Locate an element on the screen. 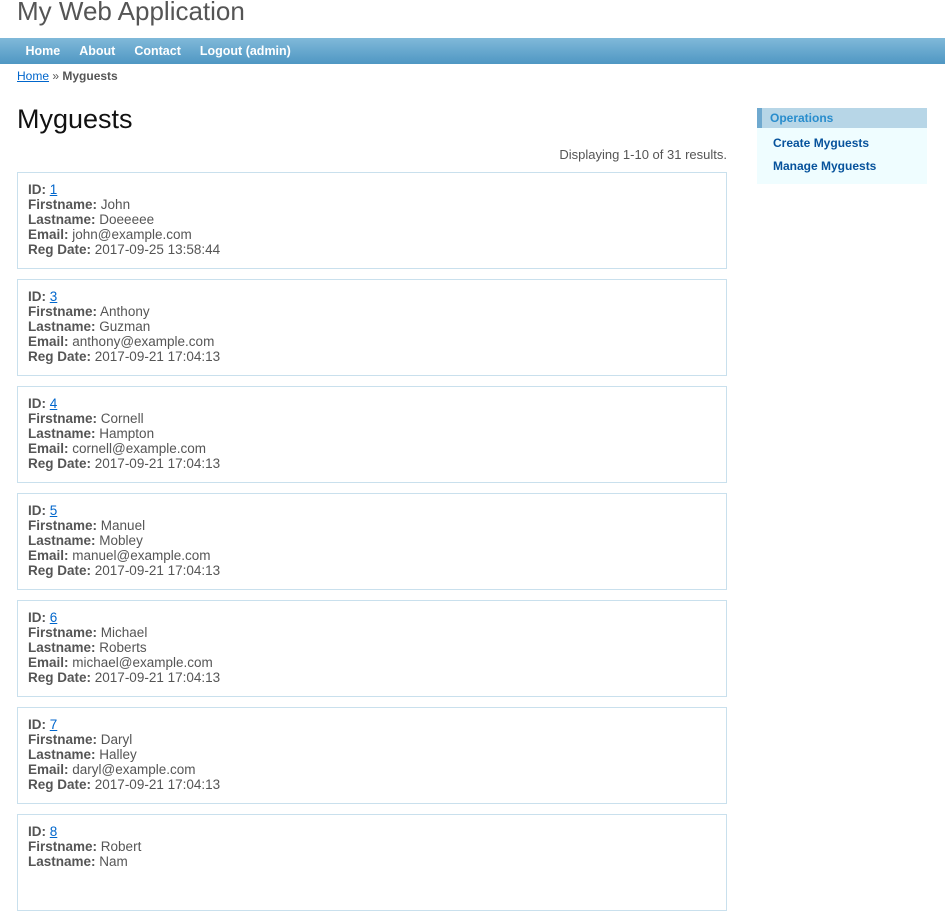  field-lastname: Lastname: Hampton is located at coordinates (372, 433).